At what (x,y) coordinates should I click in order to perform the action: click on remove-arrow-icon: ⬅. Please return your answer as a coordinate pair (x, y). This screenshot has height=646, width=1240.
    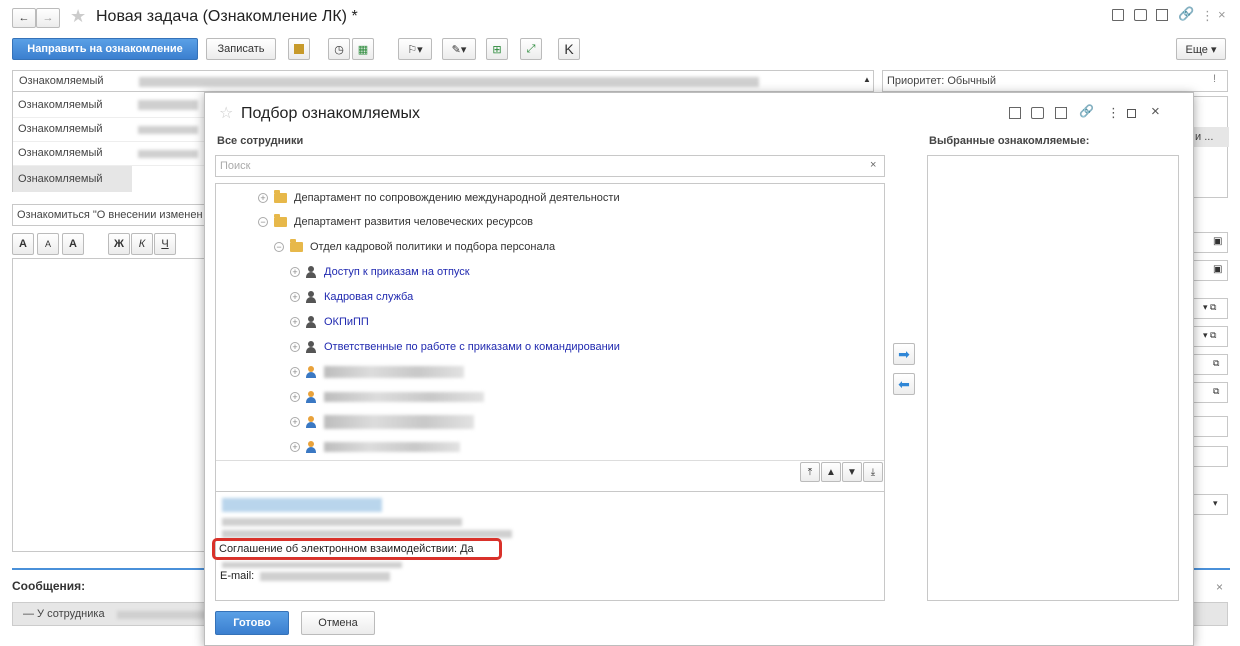
    Looking at the image, I should click on (904, 384).